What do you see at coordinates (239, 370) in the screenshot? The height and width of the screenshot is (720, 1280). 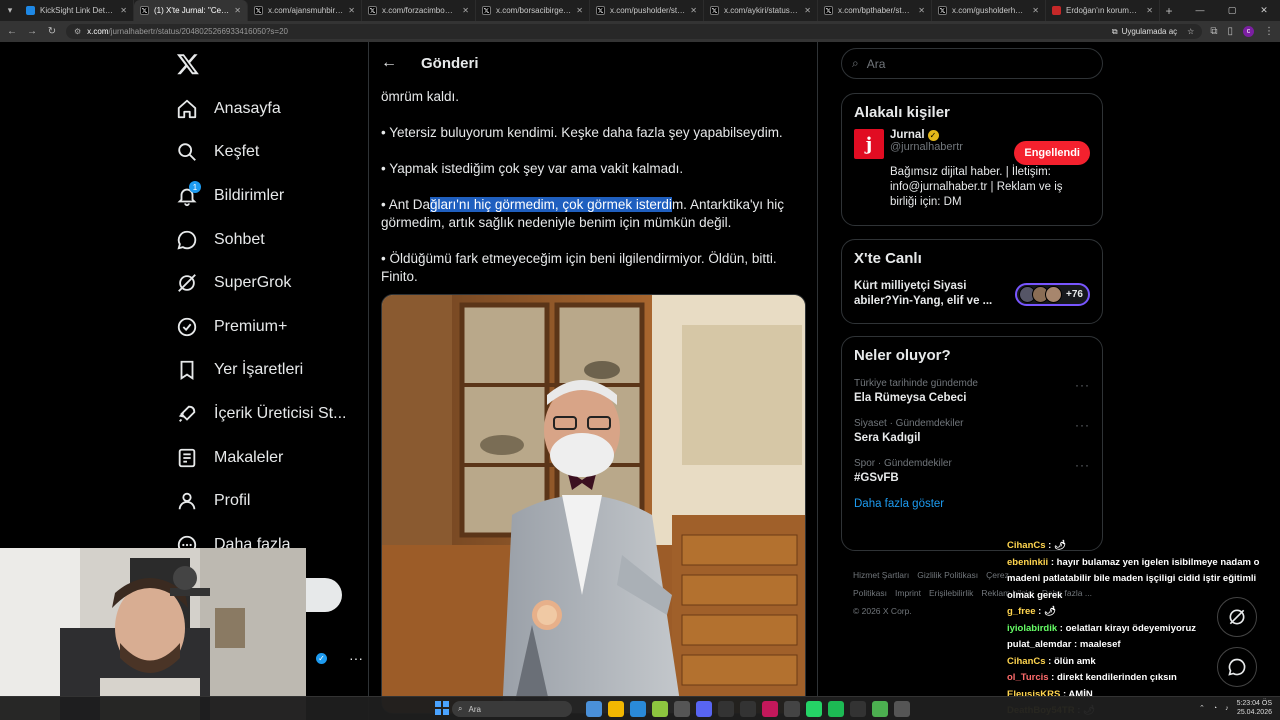 I see `nav-item-bookmark: Yer İşaretleri` at bounding box center [239, 370].